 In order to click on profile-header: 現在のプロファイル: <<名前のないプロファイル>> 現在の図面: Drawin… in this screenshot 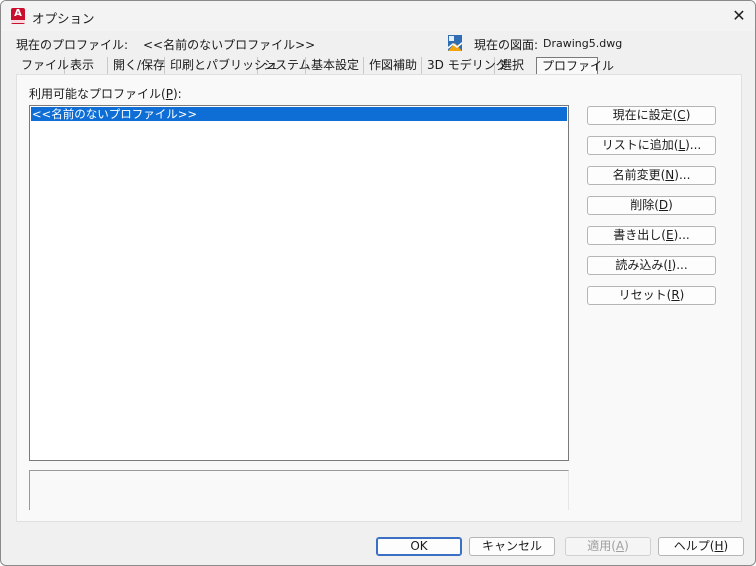, I will do `click(381, 44)`.